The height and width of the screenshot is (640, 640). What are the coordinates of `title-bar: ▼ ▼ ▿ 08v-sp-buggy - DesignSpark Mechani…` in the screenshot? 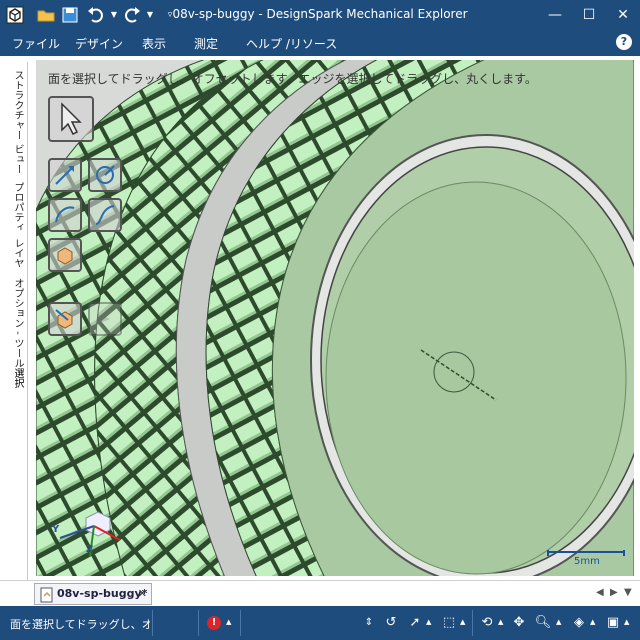 It's located at (320, 15).